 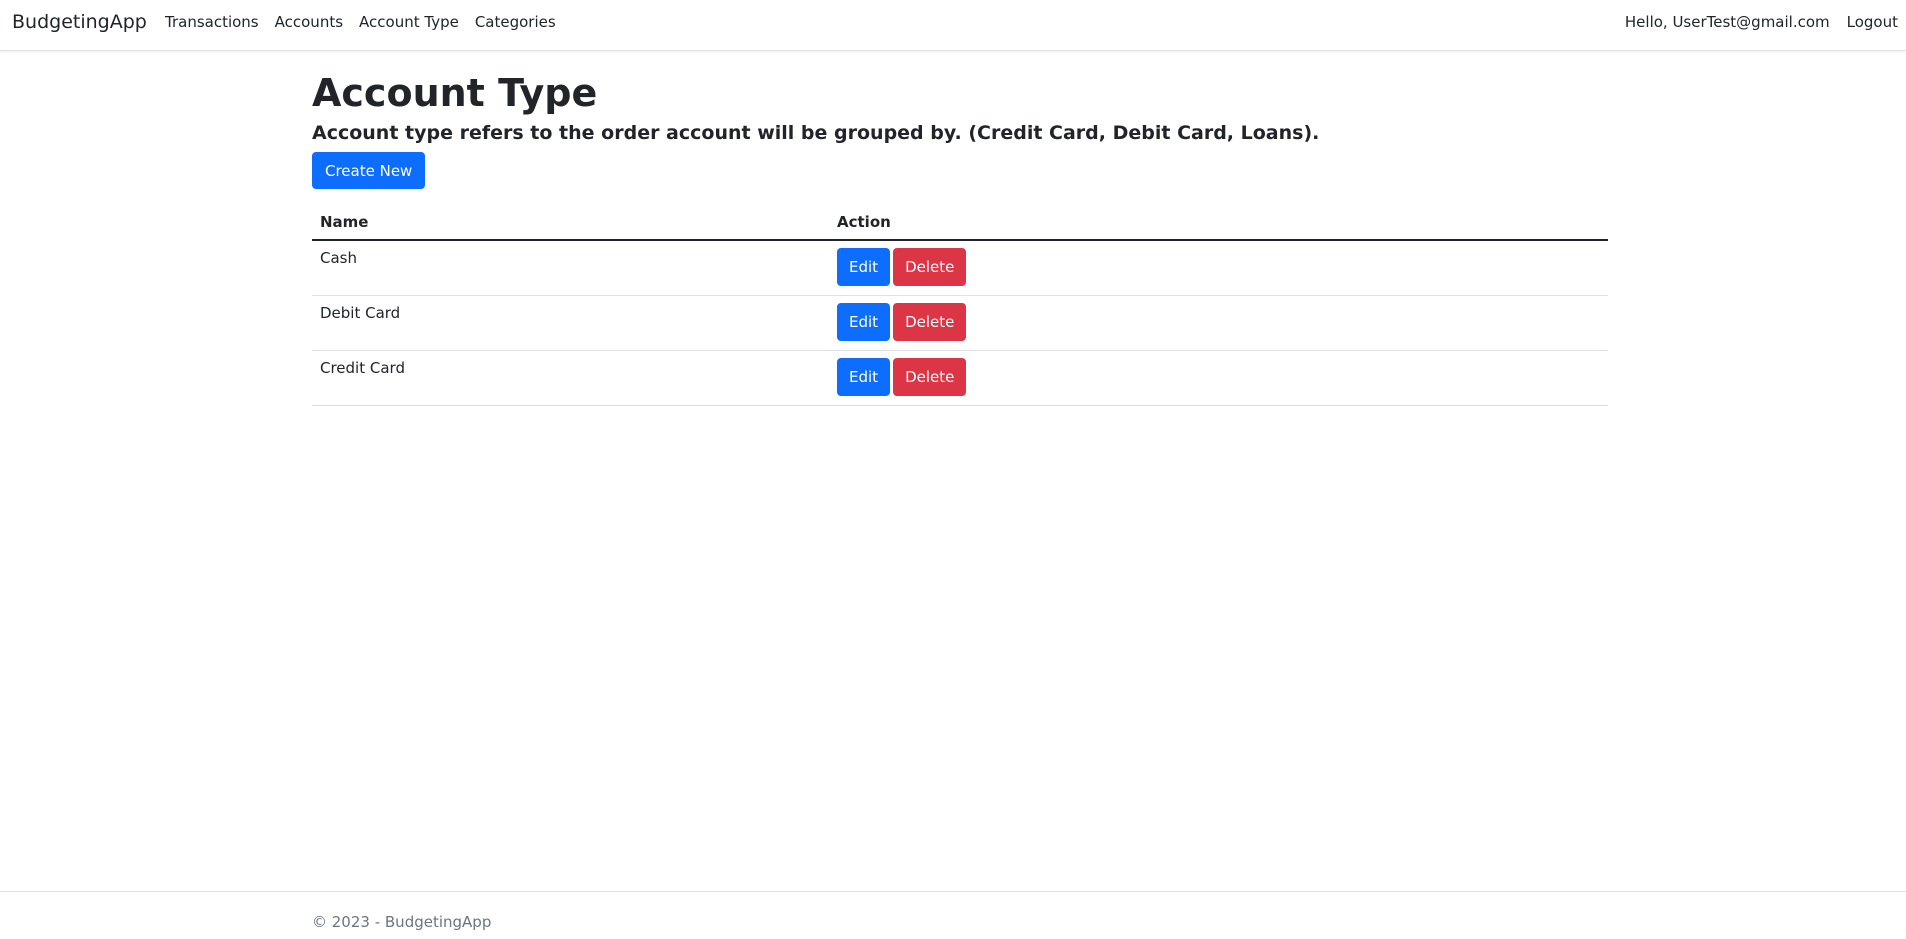 I want to click on column-header-action: Action, so click(x=1218, y=222).